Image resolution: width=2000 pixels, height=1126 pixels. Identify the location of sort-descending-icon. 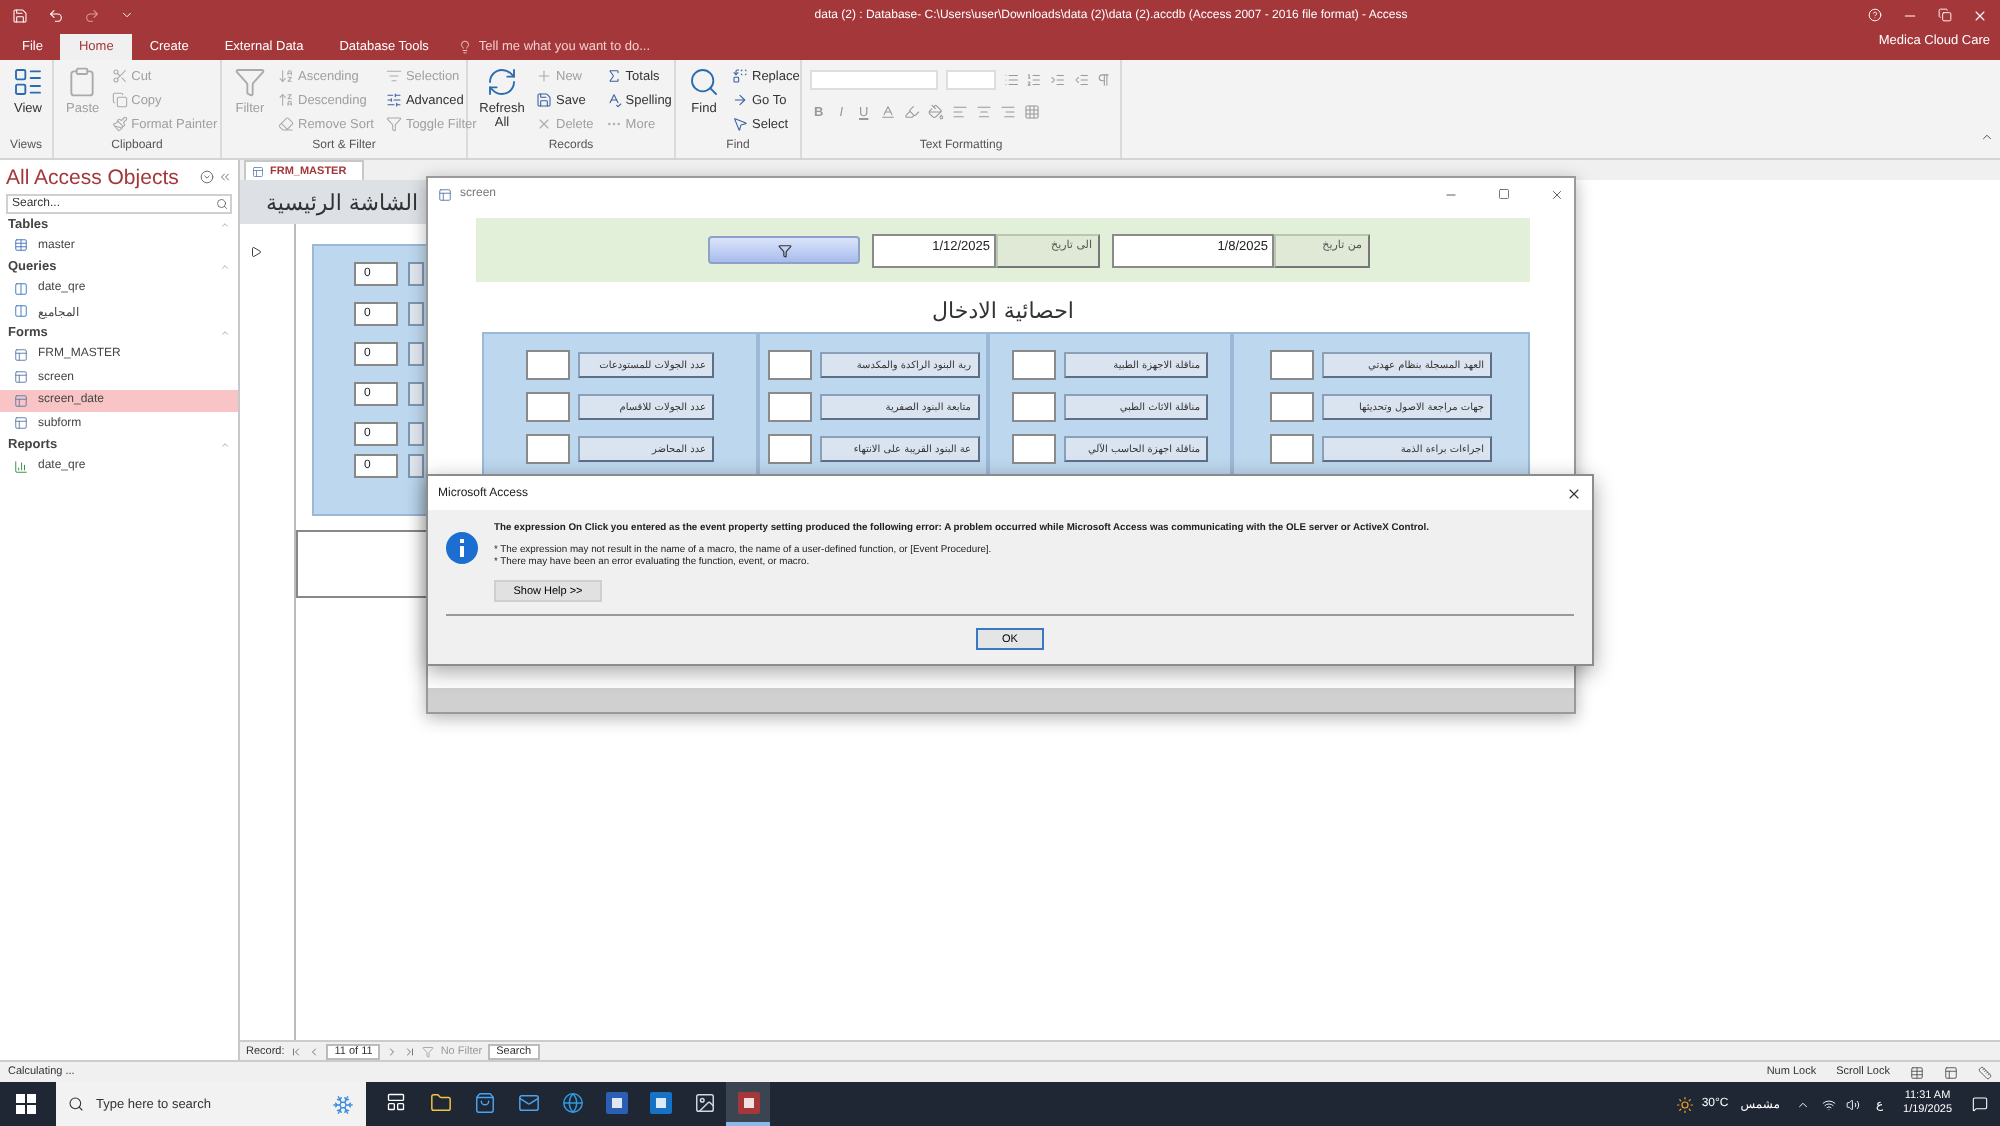
(286, 100).